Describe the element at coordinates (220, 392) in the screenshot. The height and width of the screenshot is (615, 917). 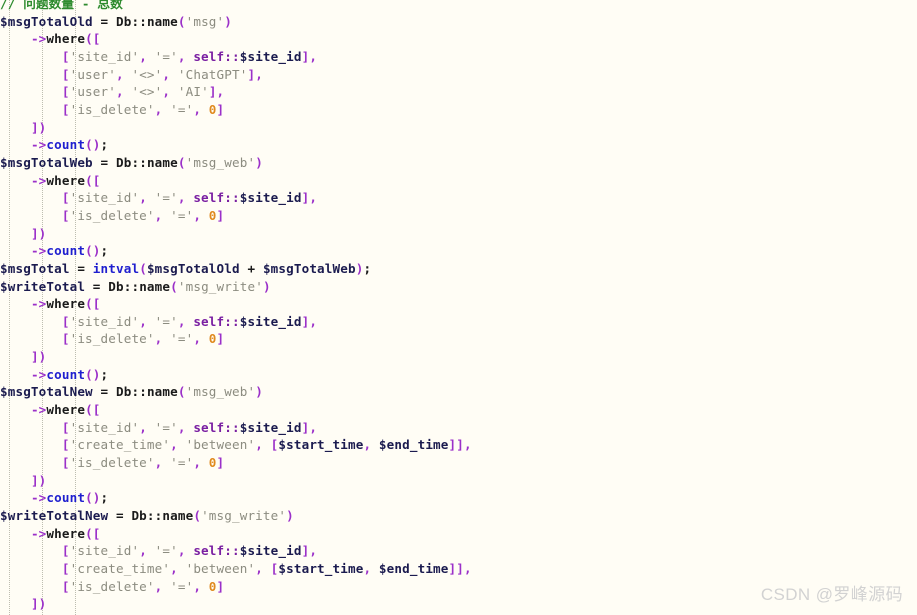
I see `code-token-string: 'msg_web'` at that location.